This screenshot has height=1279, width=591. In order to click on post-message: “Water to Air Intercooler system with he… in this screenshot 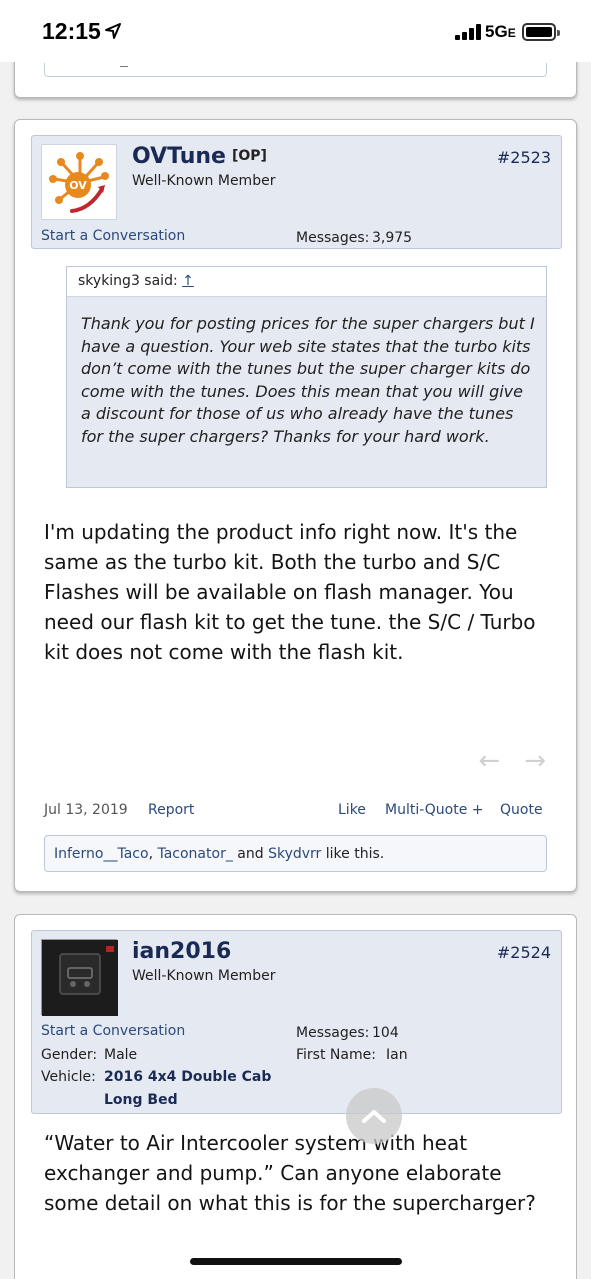, I will do `click(290, 1173)`.